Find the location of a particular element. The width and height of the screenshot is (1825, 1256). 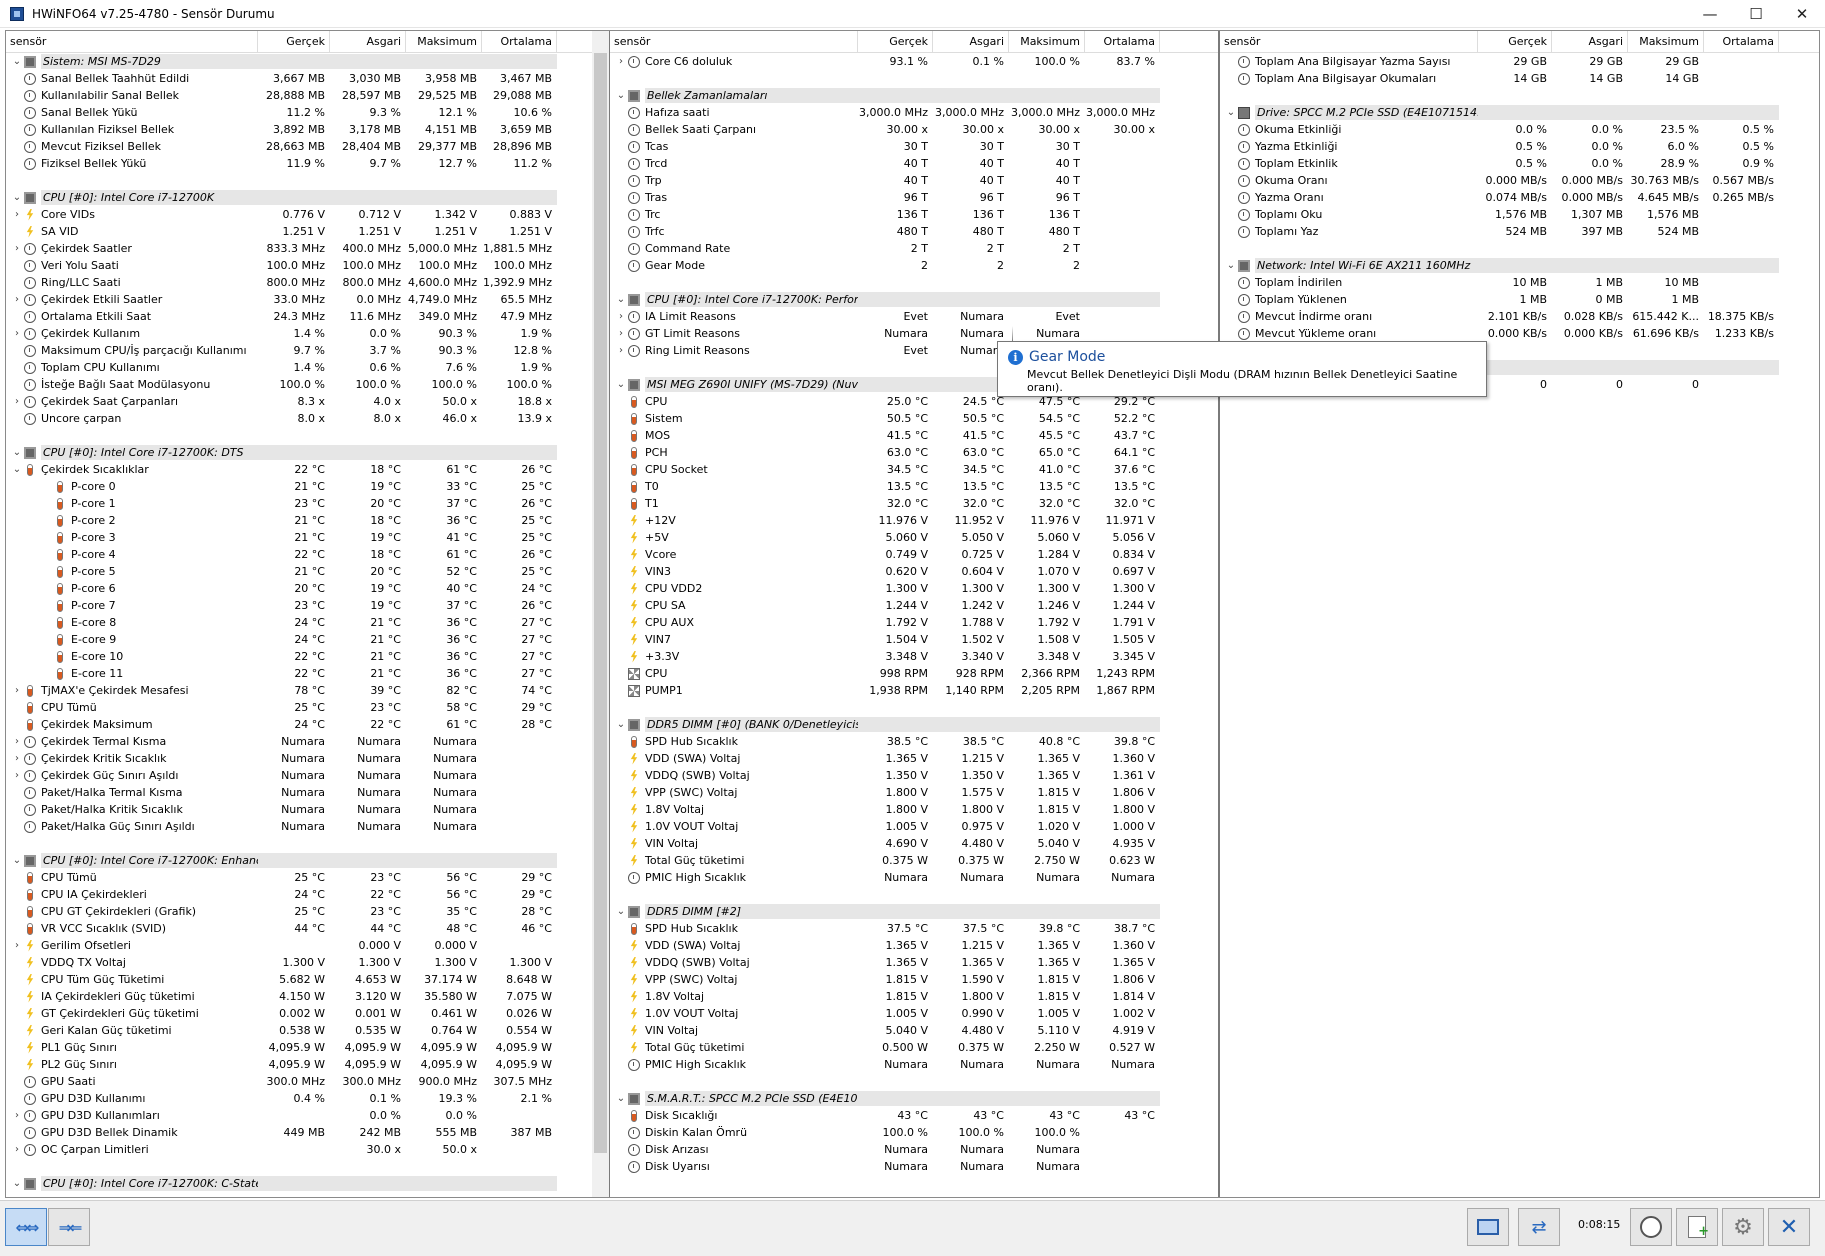

sensor-group-header: ⌄ Network: Intel Wi-Fi 6E AX211 160MHz is located at coordinates (1519, 265).